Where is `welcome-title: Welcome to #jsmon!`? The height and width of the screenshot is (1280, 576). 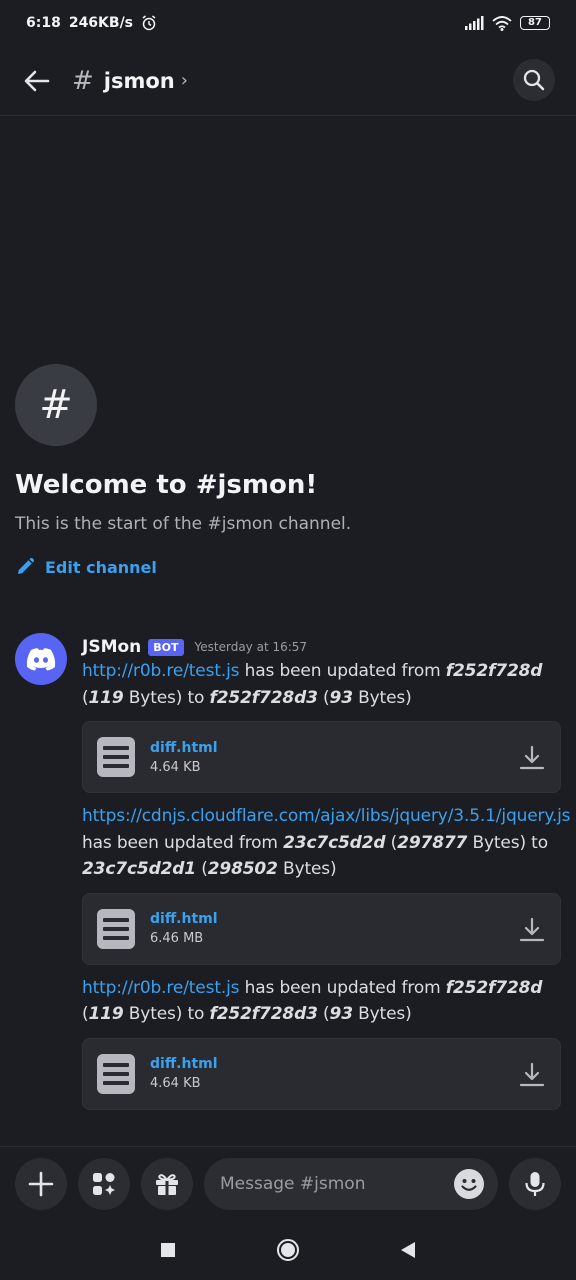 welcome-title: Welcome to #jsmon! is located at coordinates (166, 485).